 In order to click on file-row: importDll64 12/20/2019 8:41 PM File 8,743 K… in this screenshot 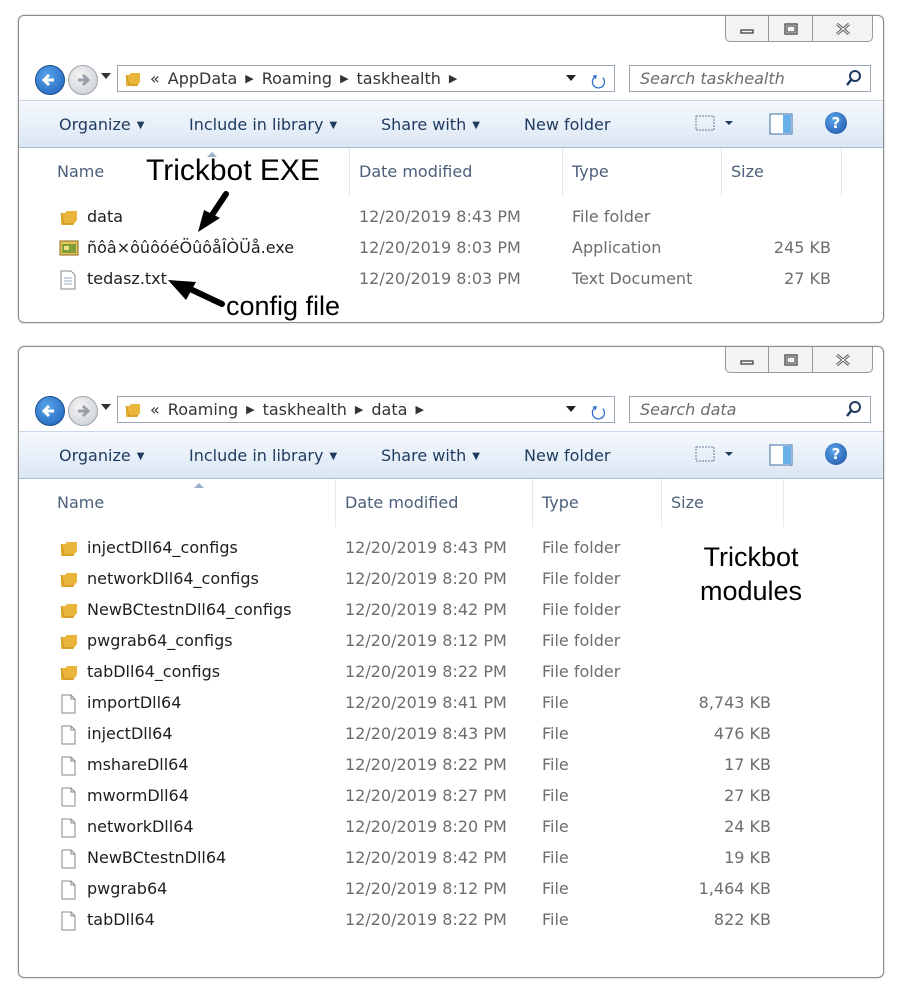, I will do `click(451, 703)`.